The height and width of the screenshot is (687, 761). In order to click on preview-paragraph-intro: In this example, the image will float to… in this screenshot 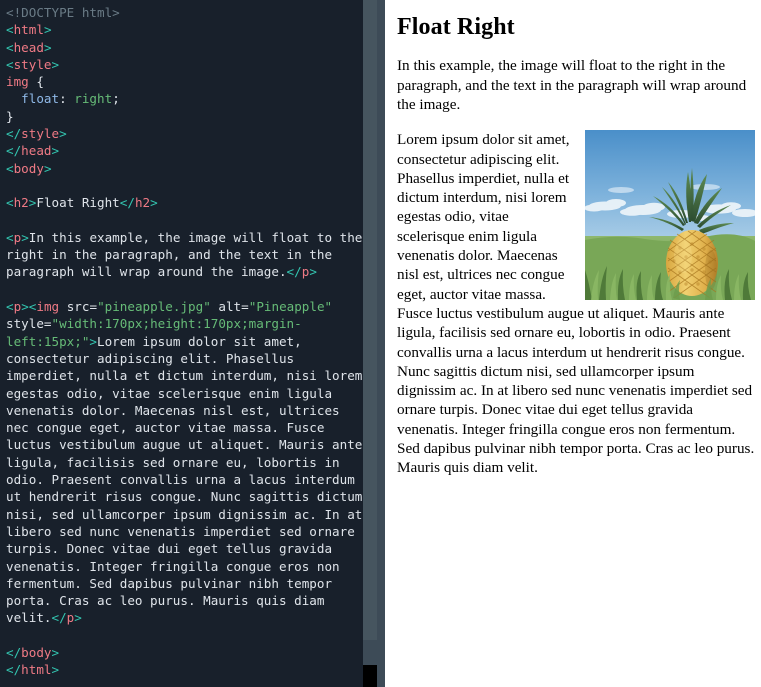, I will do `click(572, 85)`.